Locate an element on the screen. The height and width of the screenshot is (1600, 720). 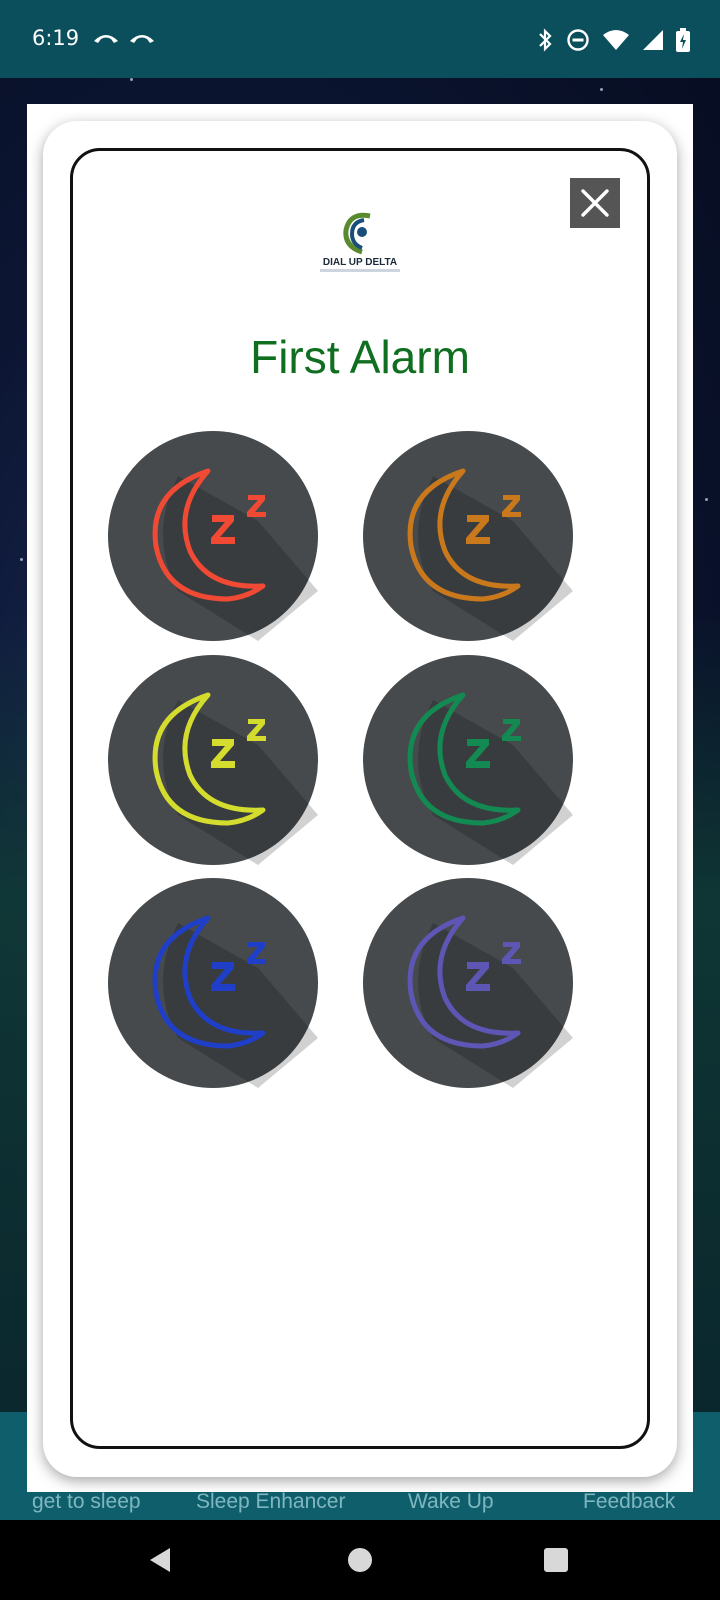
alarm-option-blue-button is located at coordinates (213, 983).